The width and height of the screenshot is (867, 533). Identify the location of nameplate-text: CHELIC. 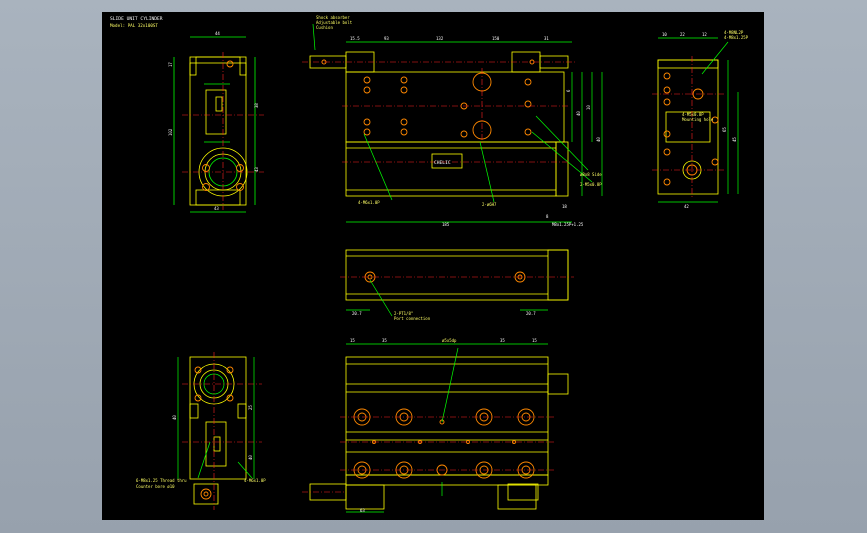
(442, 163).